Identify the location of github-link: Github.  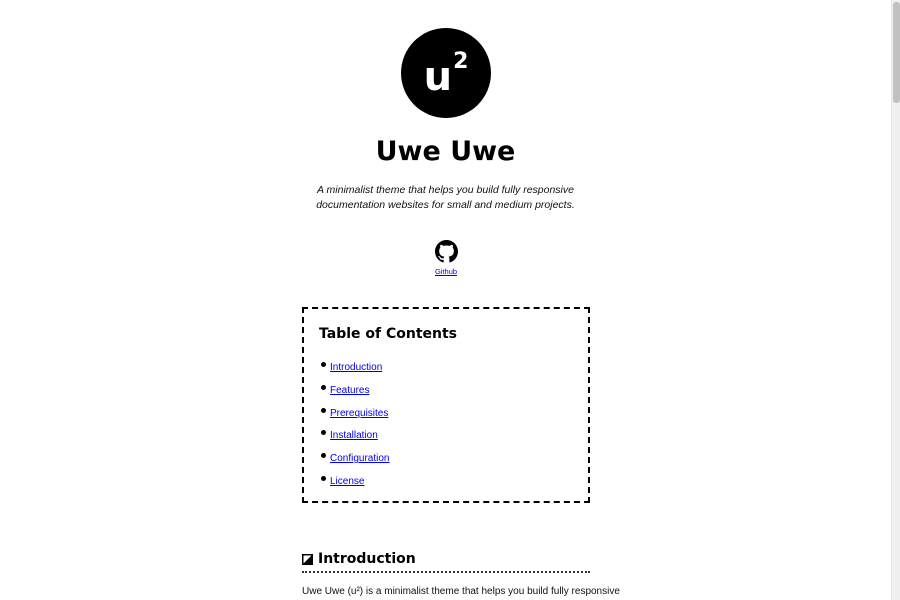
(446, 258).